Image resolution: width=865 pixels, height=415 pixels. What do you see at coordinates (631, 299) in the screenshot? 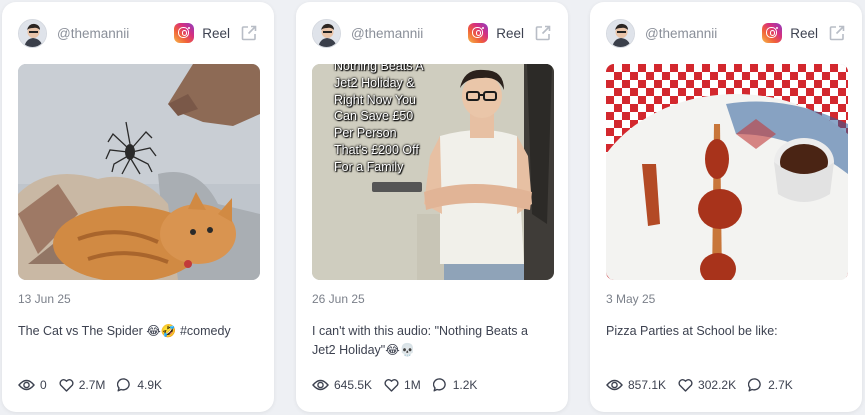
I see `post-date: 3 May 25` at bounding box center [631, 299].